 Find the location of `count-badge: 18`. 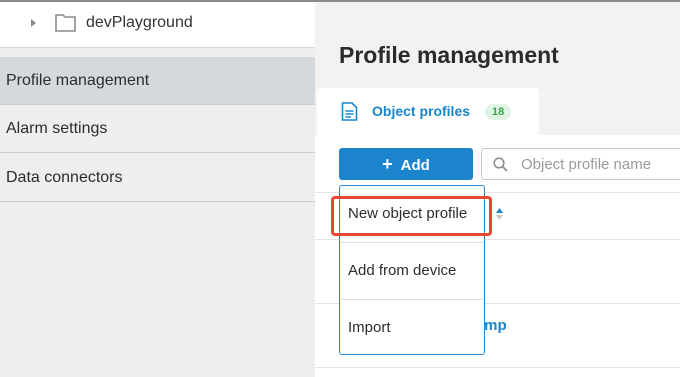

count-badge: 18 is located at coordinates (498, 112).